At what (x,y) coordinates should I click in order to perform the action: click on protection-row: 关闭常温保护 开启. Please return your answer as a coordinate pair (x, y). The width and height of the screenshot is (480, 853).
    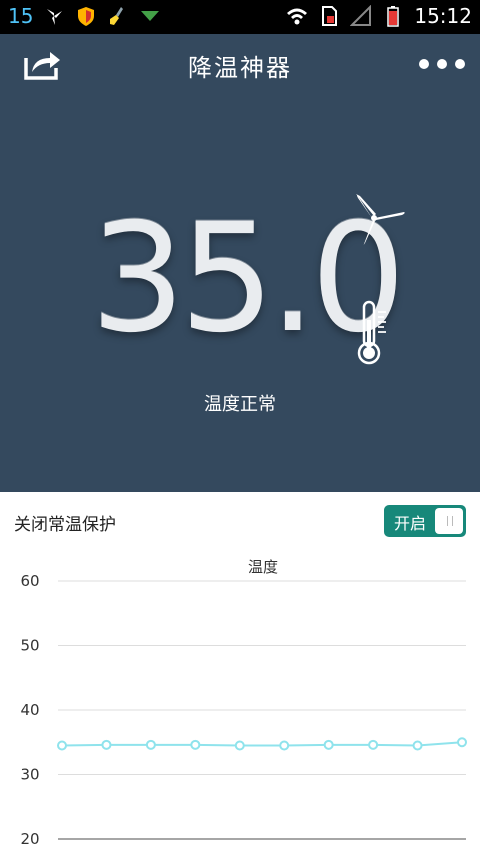
    Looking at the image, I should click on (240, 521).